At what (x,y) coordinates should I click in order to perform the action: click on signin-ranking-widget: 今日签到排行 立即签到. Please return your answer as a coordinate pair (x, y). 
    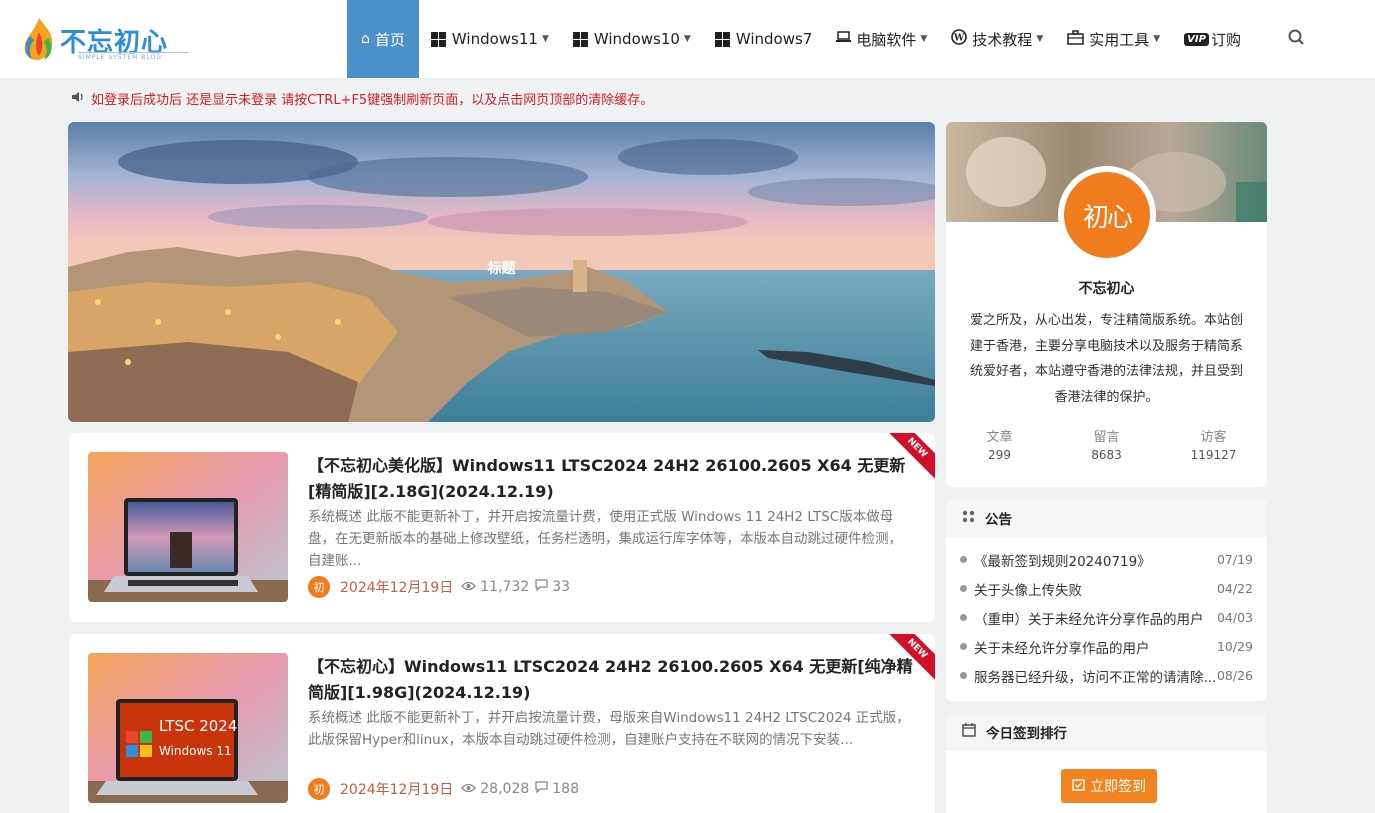
    Looking at the image, I should click on (1106, 763).